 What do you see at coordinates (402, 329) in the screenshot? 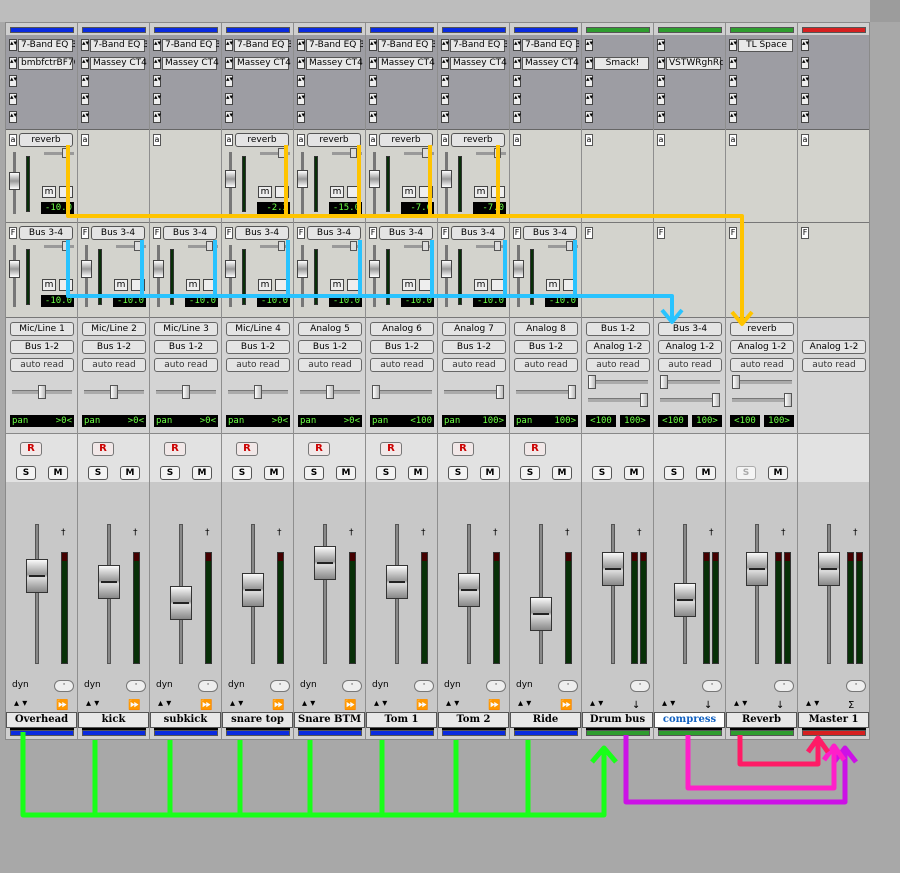
I see `input-selector: Analog 6` at bounding box center [402, 329].